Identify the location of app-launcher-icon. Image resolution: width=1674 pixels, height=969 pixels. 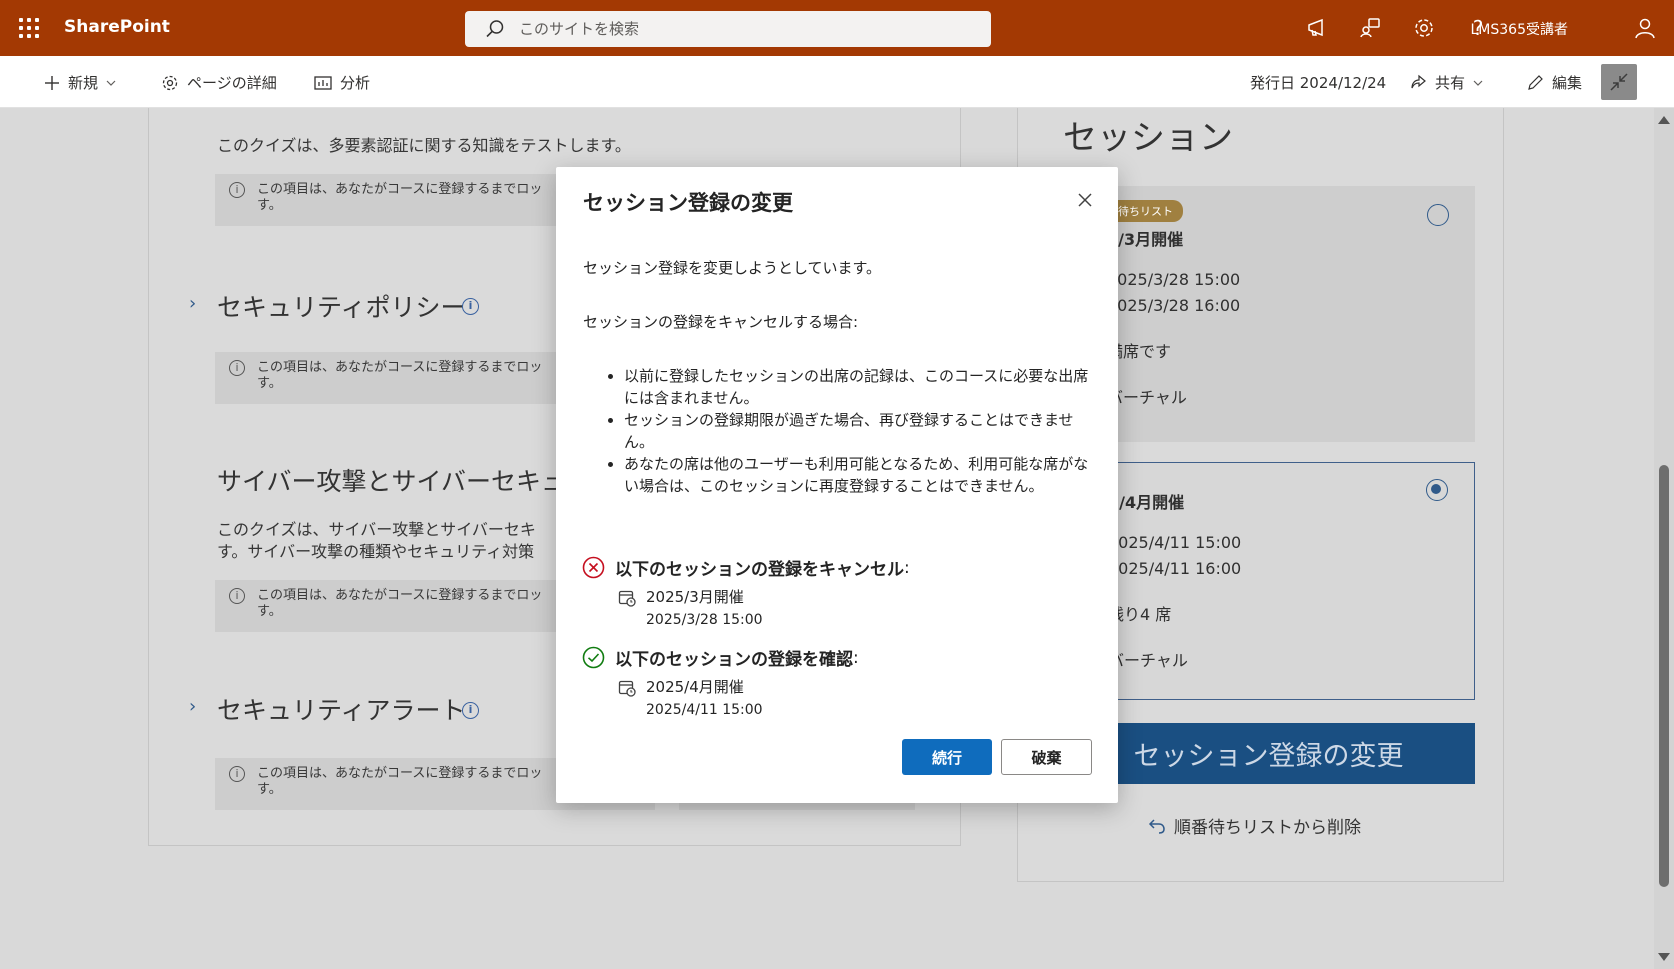
(29, 28).